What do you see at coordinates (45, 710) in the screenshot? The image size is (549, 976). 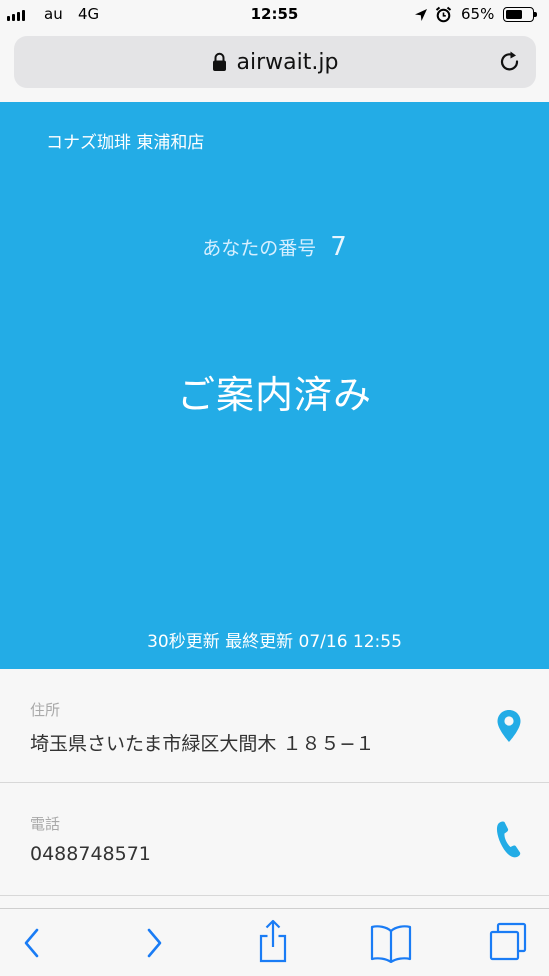 I see `address-label: 住所` at bounding box center [45, 710].